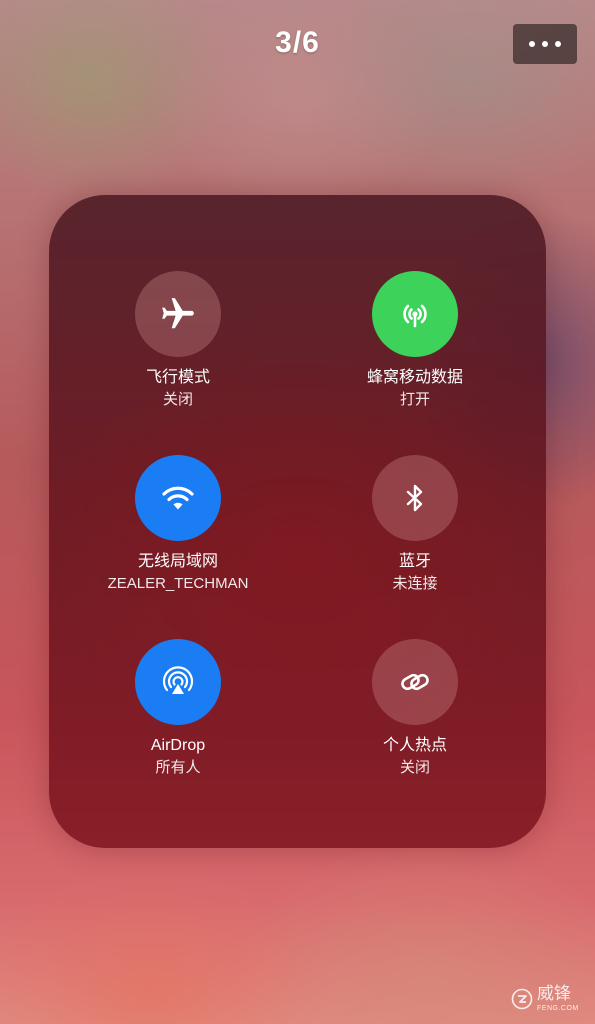  I want to click on wifi-button, so click(178, 498).